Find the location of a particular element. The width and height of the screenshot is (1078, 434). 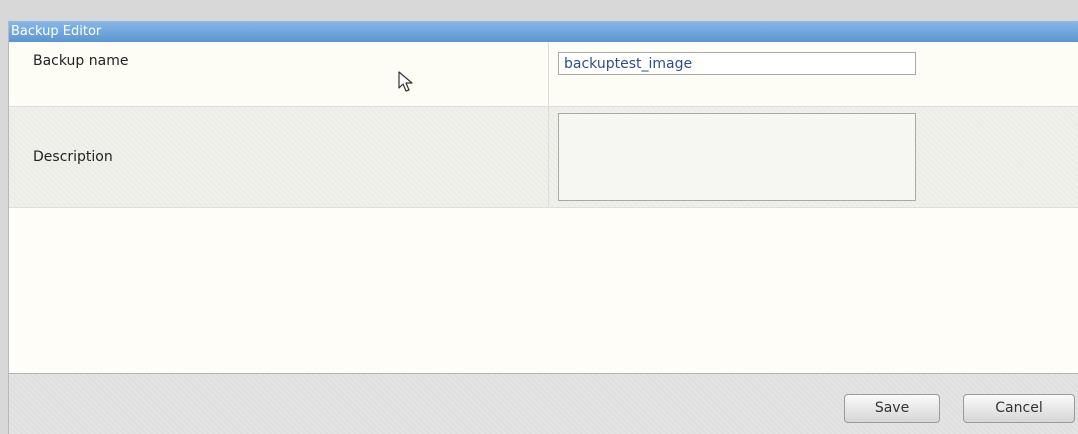

description-textarea is located at coordinates (737, 157).